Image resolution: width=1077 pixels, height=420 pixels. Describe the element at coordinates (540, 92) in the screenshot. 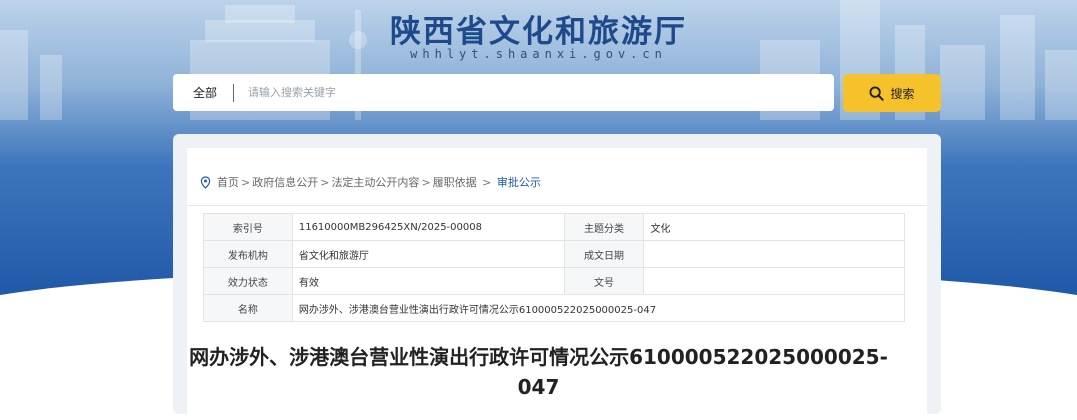

I see `search-input` at that location.